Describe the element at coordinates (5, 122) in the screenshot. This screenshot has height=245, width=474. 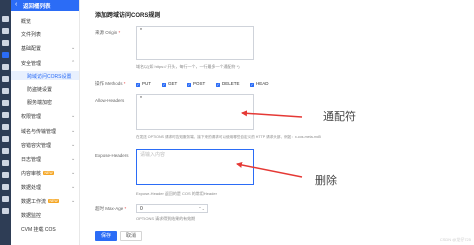
I see `icon-rail` at that location.